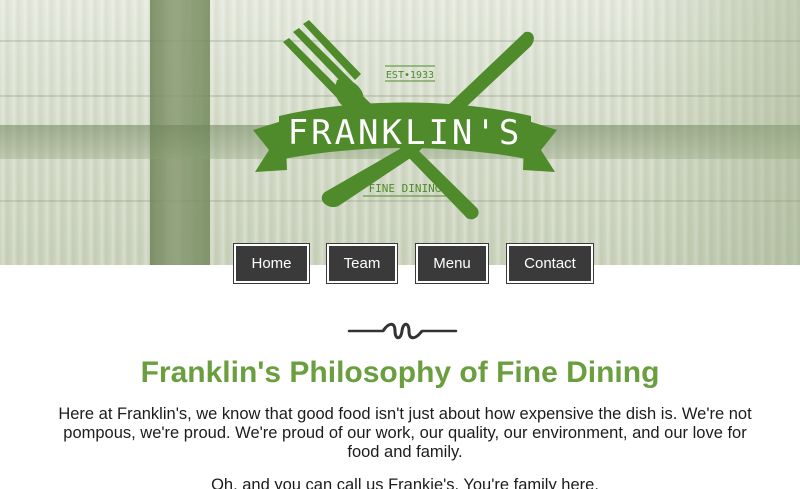 This screenshot has height=489, width=800. I want to click on main-nav: Home Team Menu Contact, so click(400, 263).